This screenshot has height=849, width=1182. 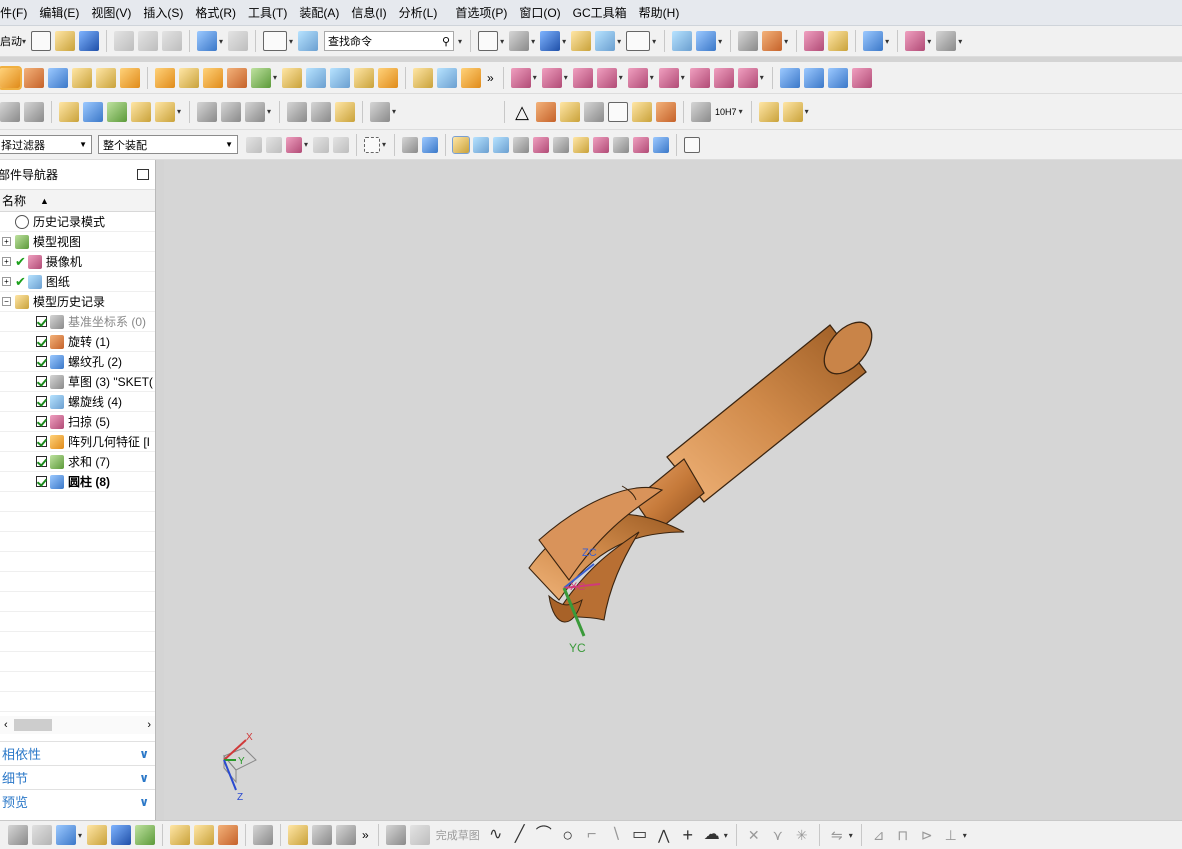 What do you see at coordinates (659, 13) in the screenshot?
I see `menu-help: 帮助(H)` at bounding box center [659, 13].